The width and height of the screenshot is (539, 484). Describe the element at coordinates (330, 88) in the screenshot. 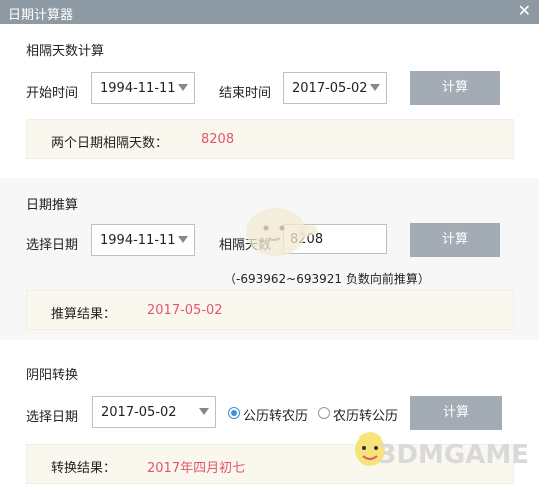

I see `end-date-value: 2017-05-02` at that location.